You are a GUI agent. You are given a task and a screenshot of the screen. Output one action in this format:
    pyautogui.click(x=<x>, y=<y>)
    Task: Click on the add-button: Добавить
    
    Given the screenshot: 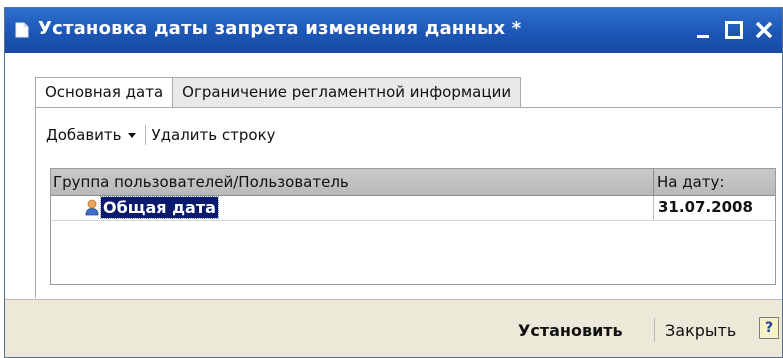 What is the action you would take?
    pyautogui.click(x=92, y=135)
    